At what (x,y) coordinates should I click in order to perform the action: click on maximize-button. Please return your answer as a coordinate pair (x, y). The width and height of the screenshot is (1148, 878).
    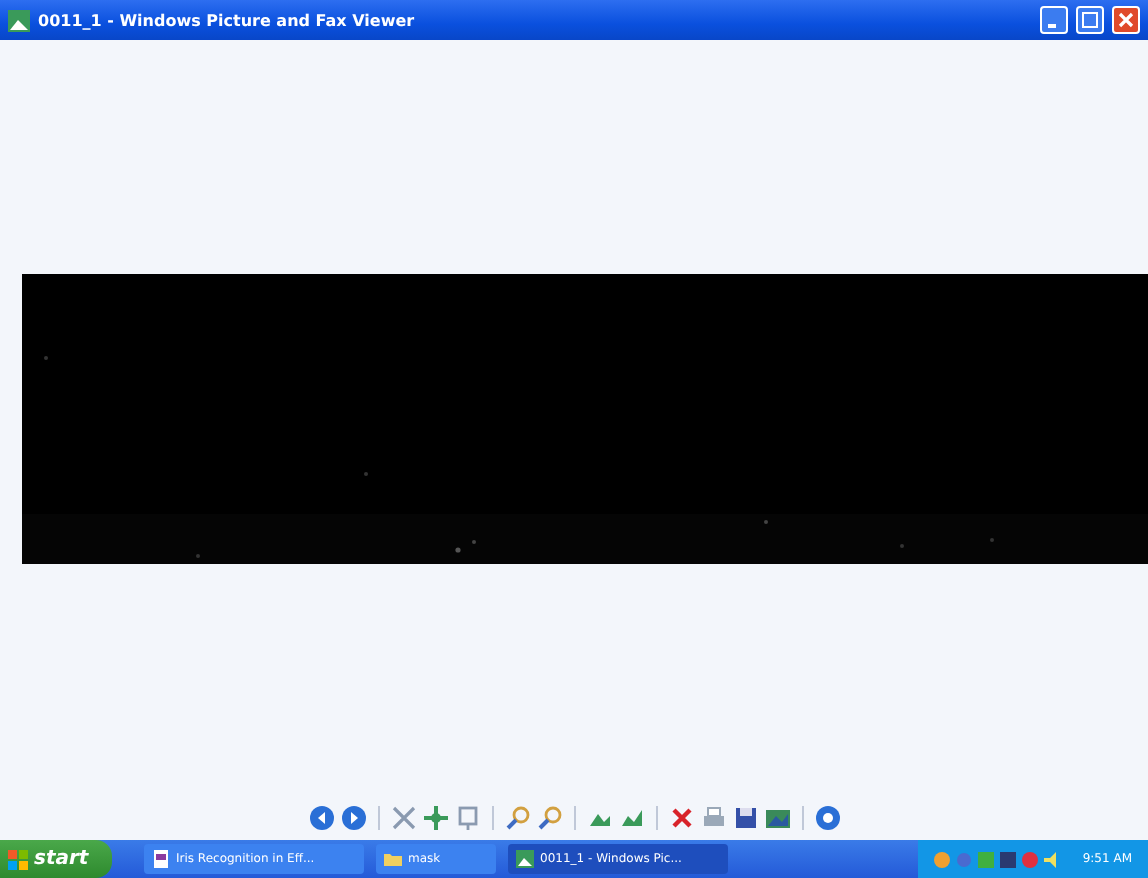
    Looking at the image, I should click on (1090, 20).